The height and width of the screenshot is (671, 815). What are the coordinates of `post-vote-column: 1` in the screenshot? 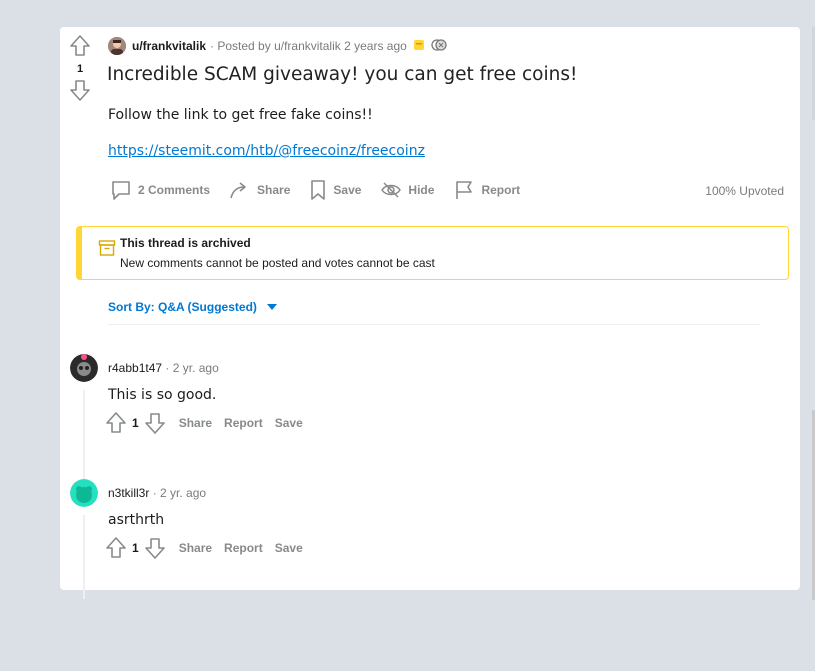 It's located at (80, 68).